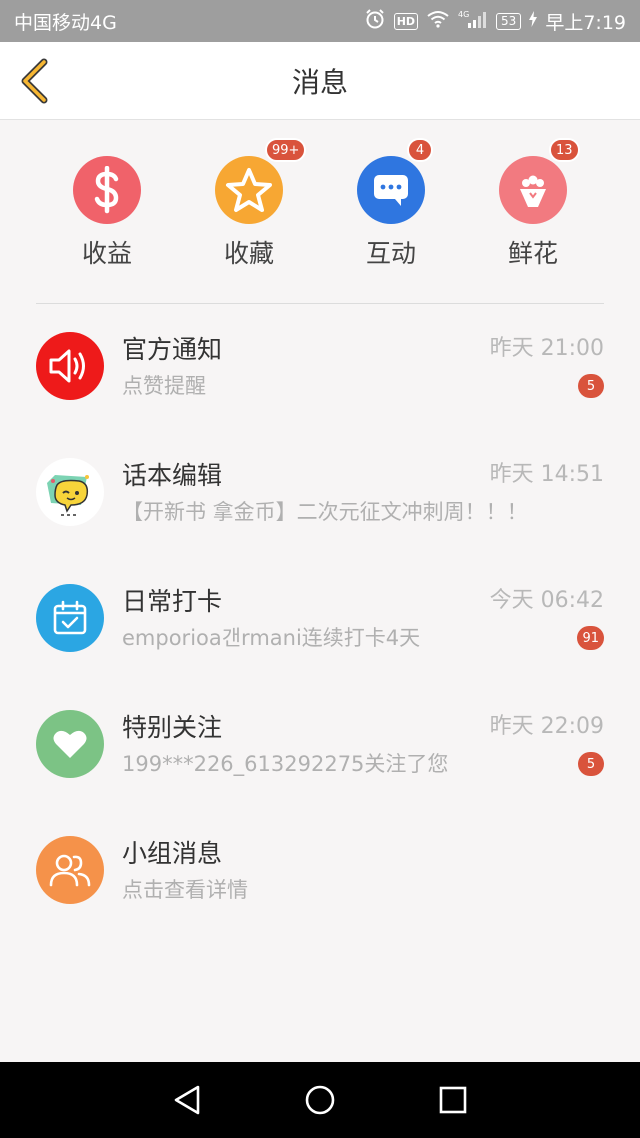 This screenshot has width=640, height=1138. Describe the element at coordinates (285, 764) in the screenshot. I see `message-preview: 199***226_613292275关注了您` at that location.